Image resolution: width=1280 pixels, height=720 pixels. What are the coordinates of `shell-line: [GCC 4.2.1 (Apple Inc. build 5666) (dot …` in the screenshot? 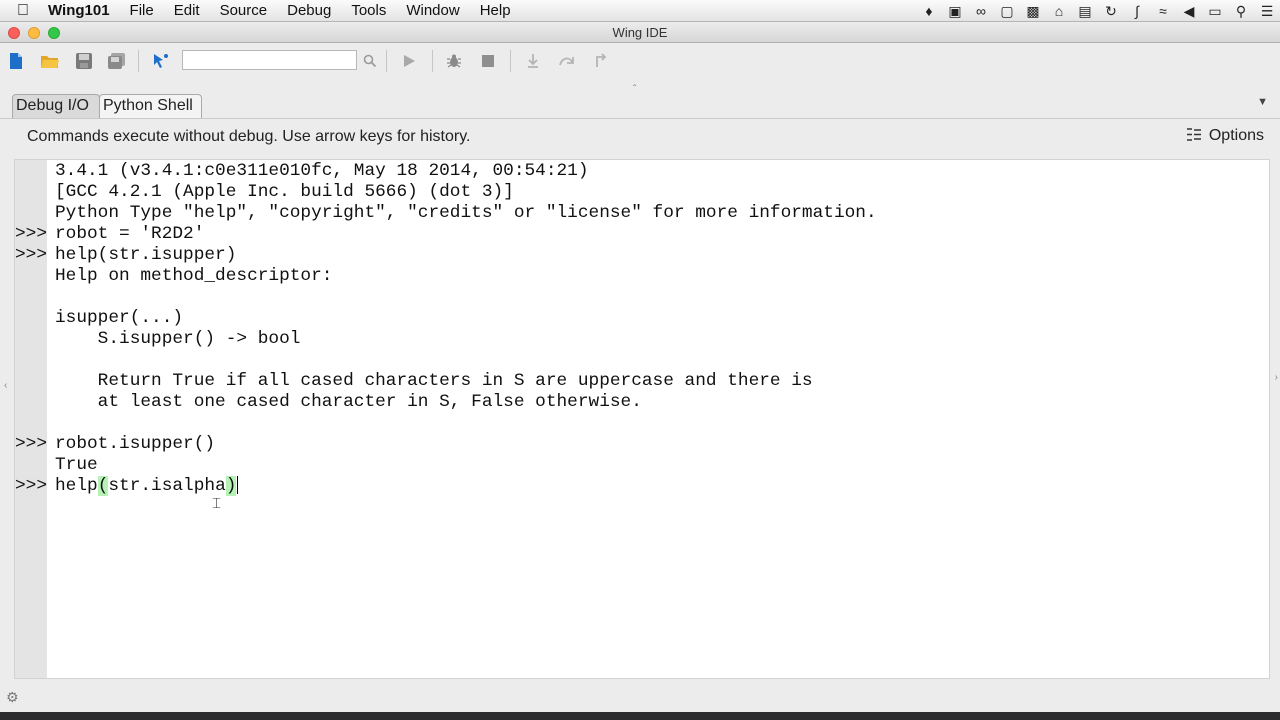 It's located at (635, 192).